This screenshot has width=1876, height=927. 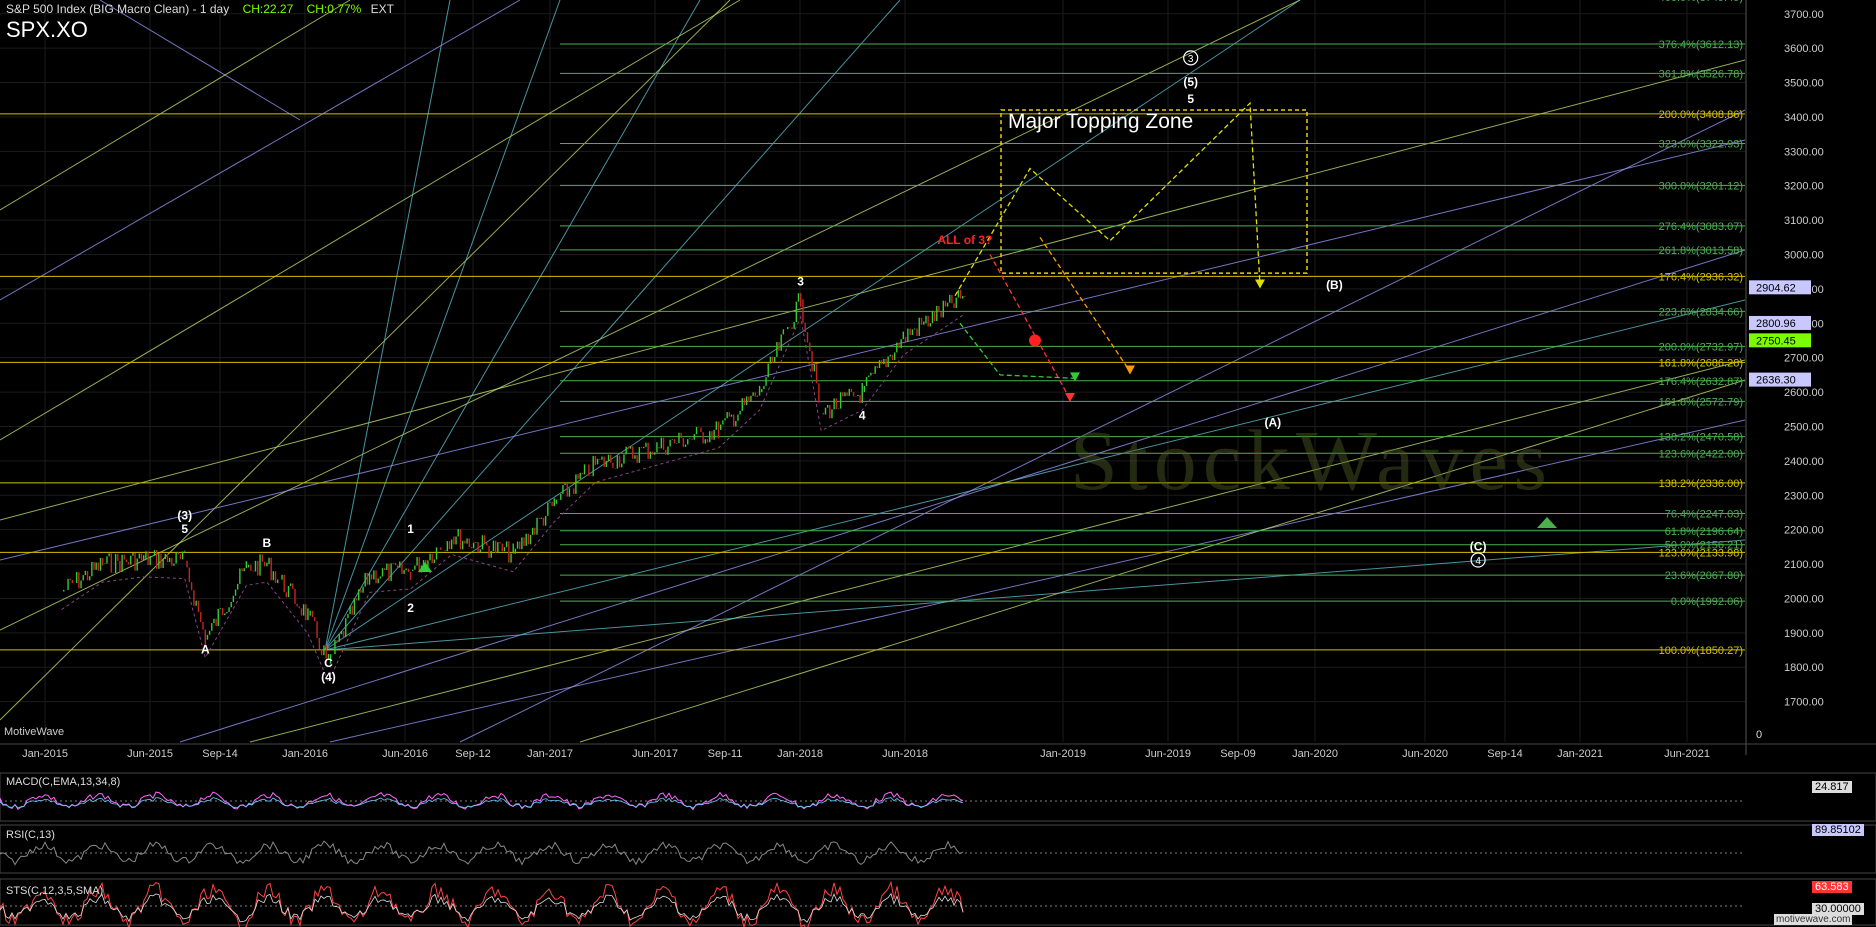 I want to click on y-tick-label: 3000.00, so click(x=1804, y=256).